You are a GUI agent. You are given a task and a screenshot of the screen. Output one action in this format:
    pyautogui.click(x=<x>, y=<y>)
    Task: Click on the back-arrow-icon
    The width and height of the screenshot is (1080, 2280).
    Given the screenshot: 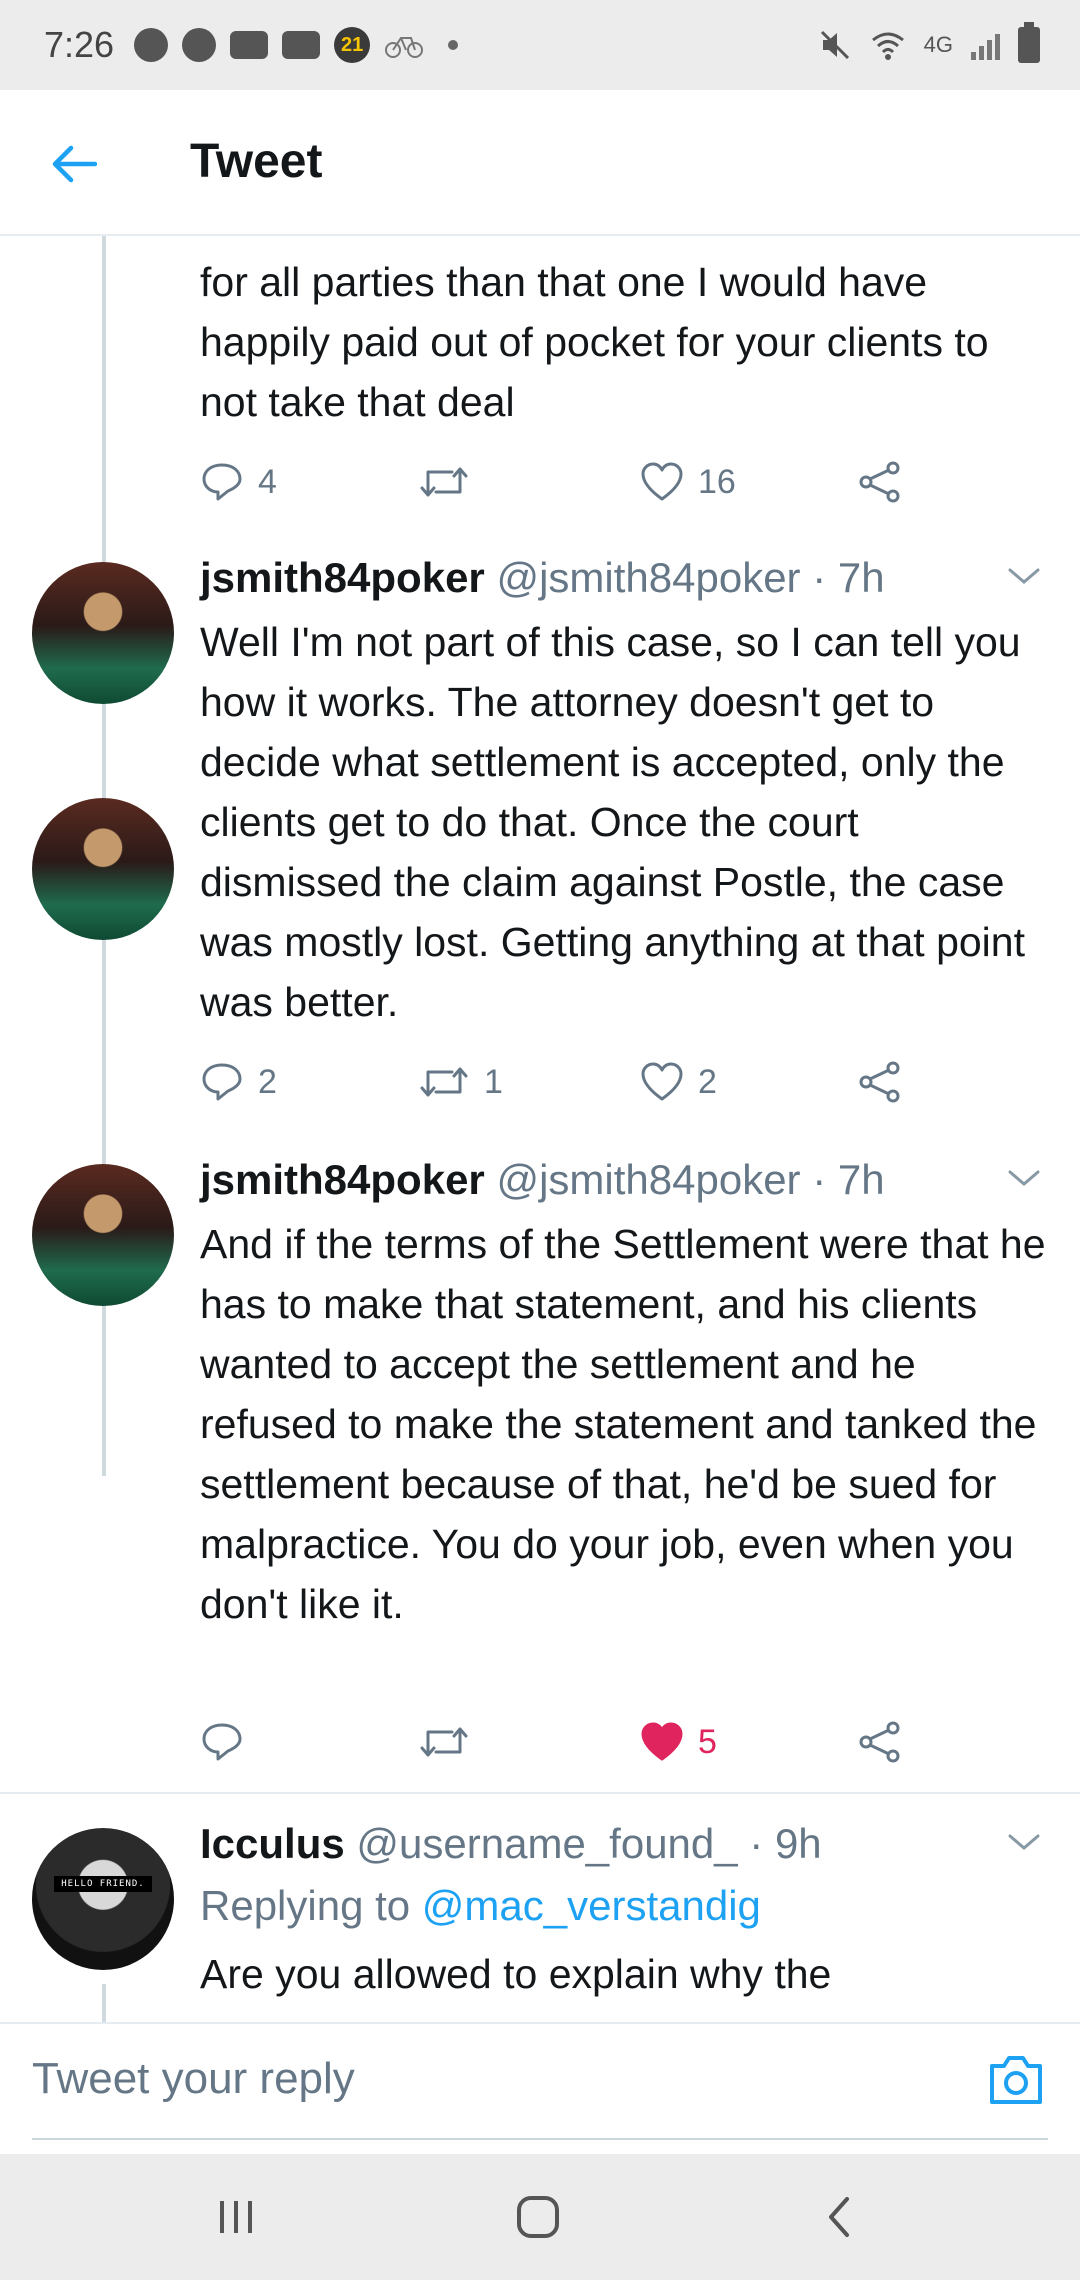 What is the action you would take?
    pyautogui.click(x=74, y=164)
    